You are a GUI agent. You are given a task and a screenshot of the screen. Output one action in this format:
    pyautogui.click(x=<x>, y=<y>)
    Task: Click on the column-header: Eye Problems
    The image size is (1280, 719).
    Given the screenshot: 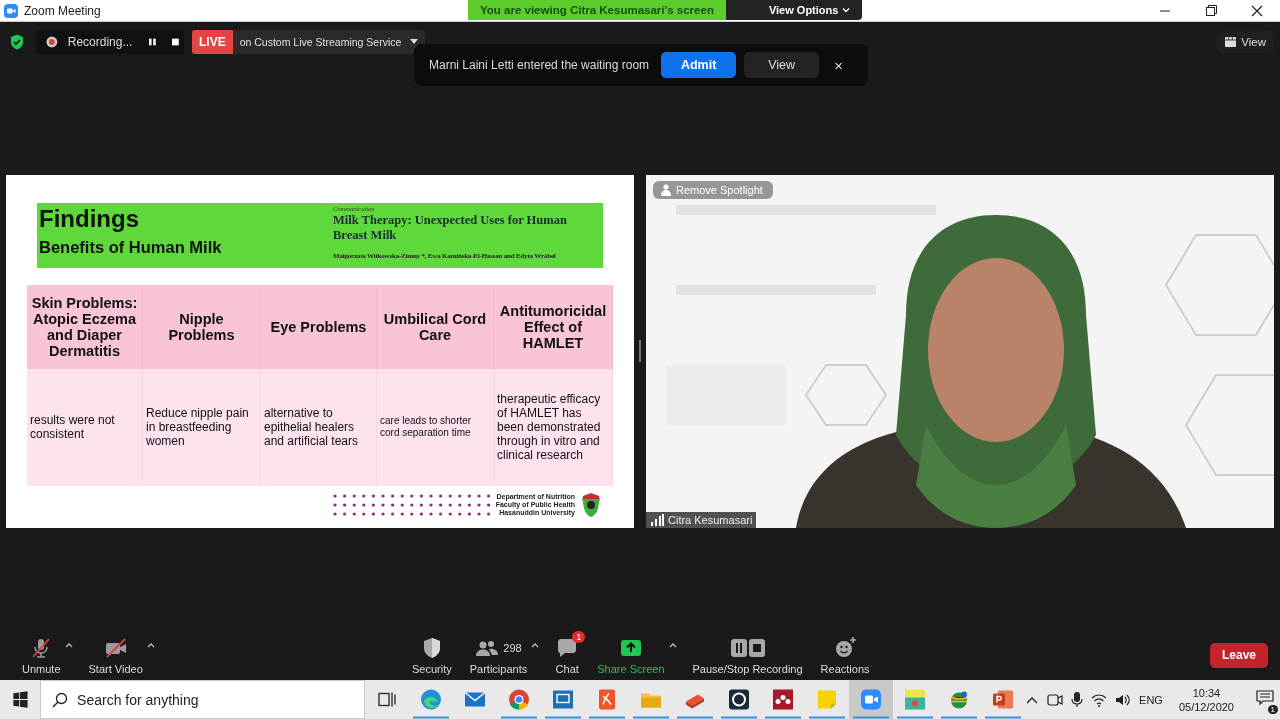 What is the action you would take?
    pyautogui.click(x=319, y=326)
    